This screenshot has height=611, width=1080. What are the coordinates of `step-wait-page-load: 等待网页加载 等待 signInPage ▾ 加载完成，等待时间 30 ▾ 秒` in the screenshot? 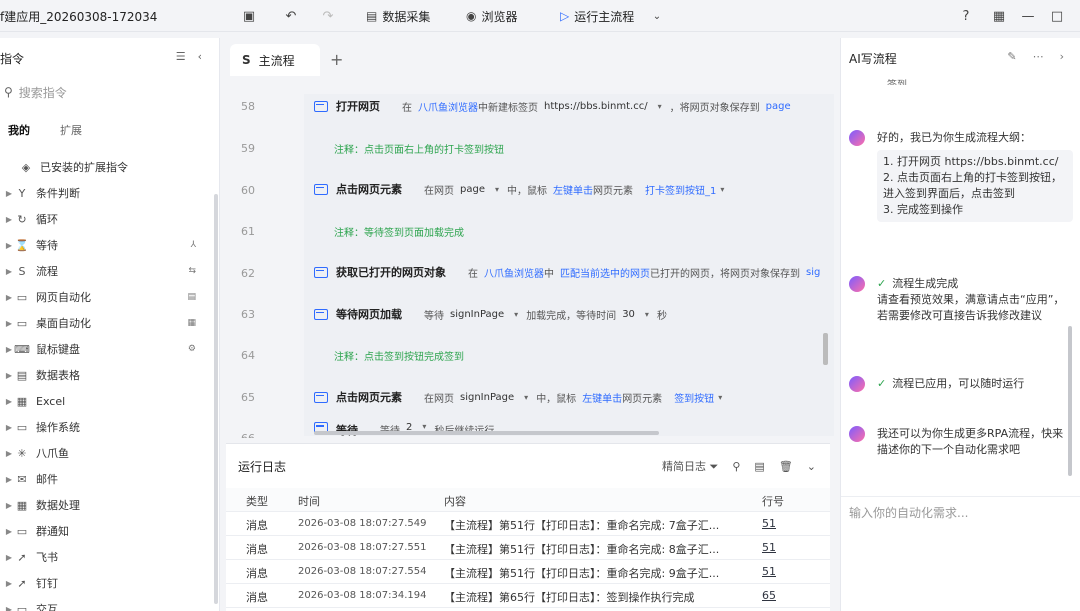 It's located at (569, 314).